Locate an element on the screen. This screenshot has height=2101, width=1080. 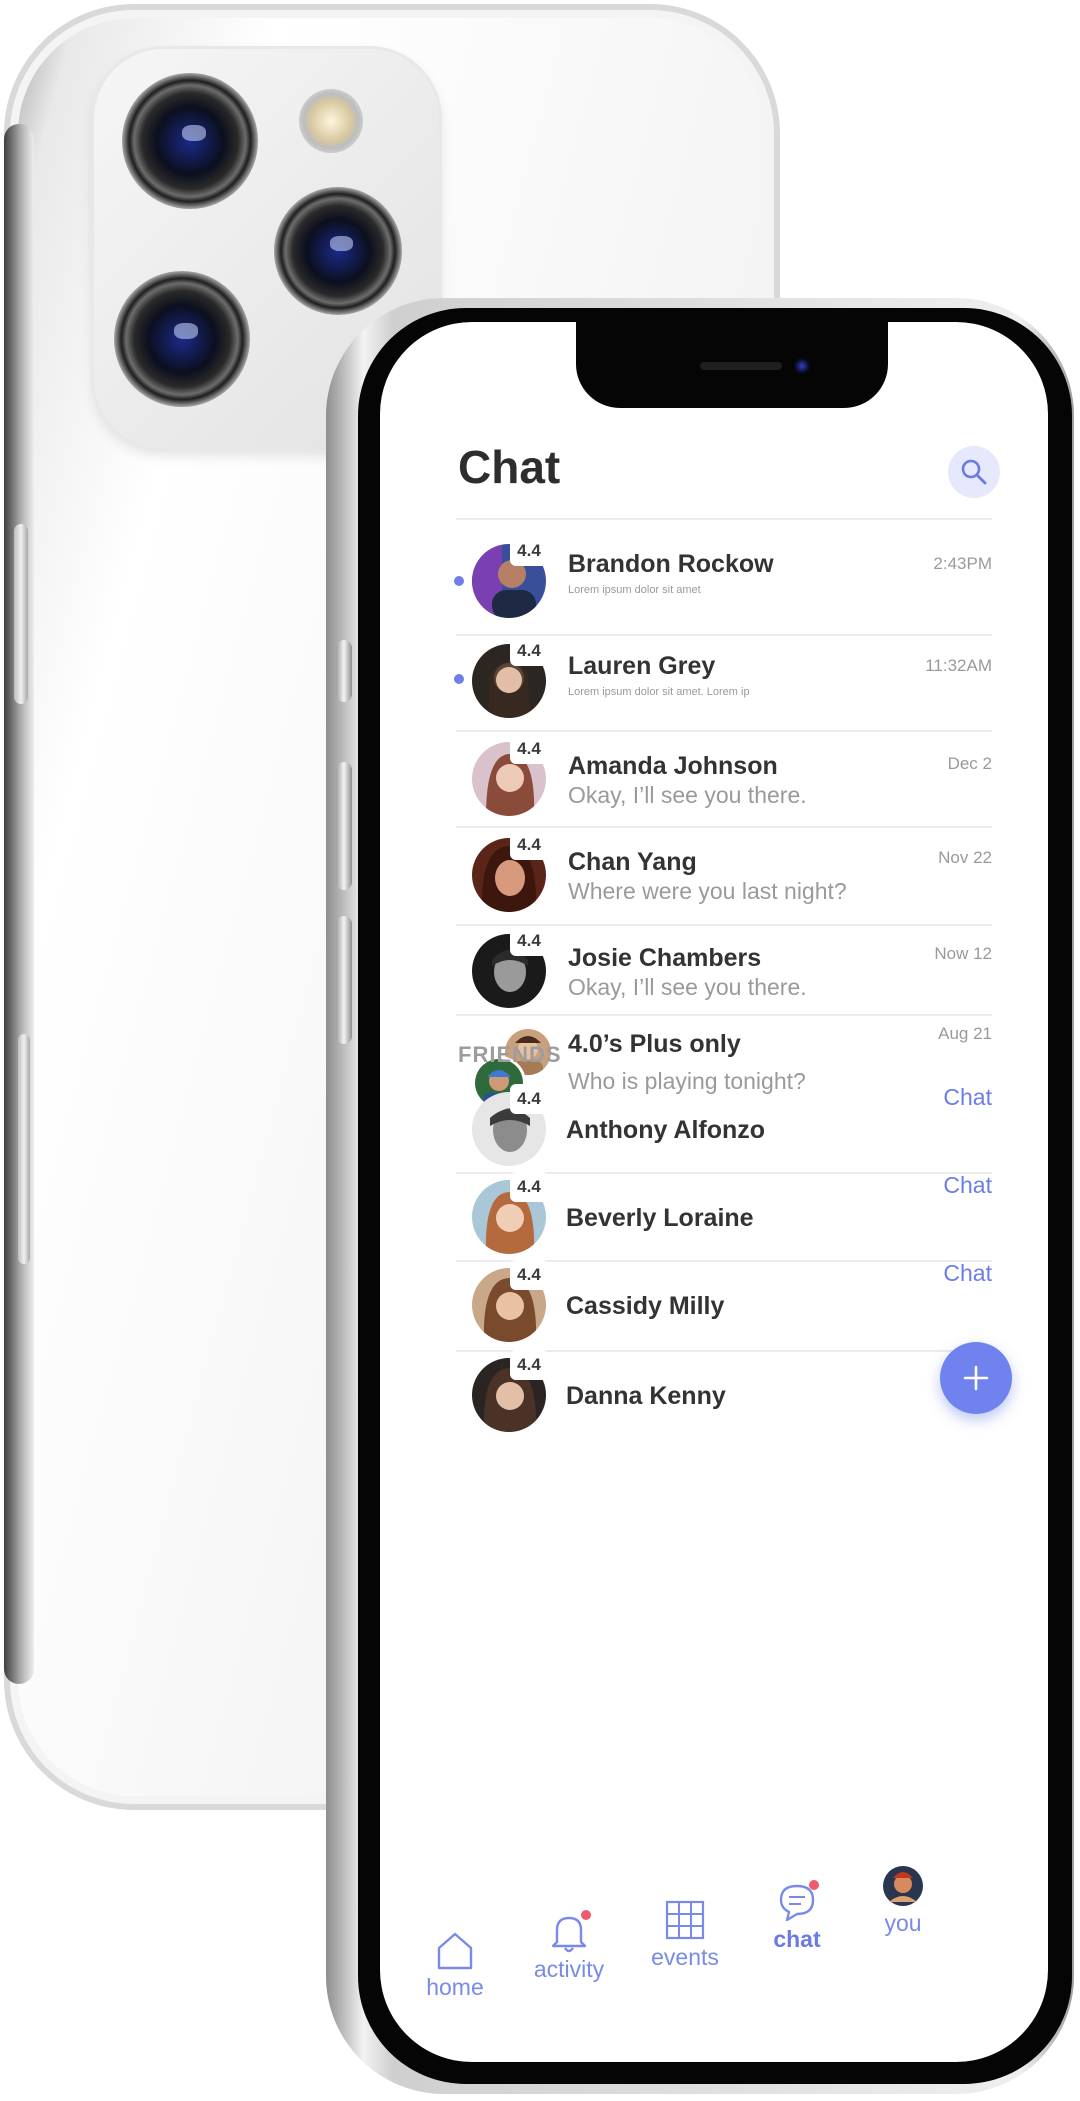
tab-events: events is located at coordinates (685, 1934).